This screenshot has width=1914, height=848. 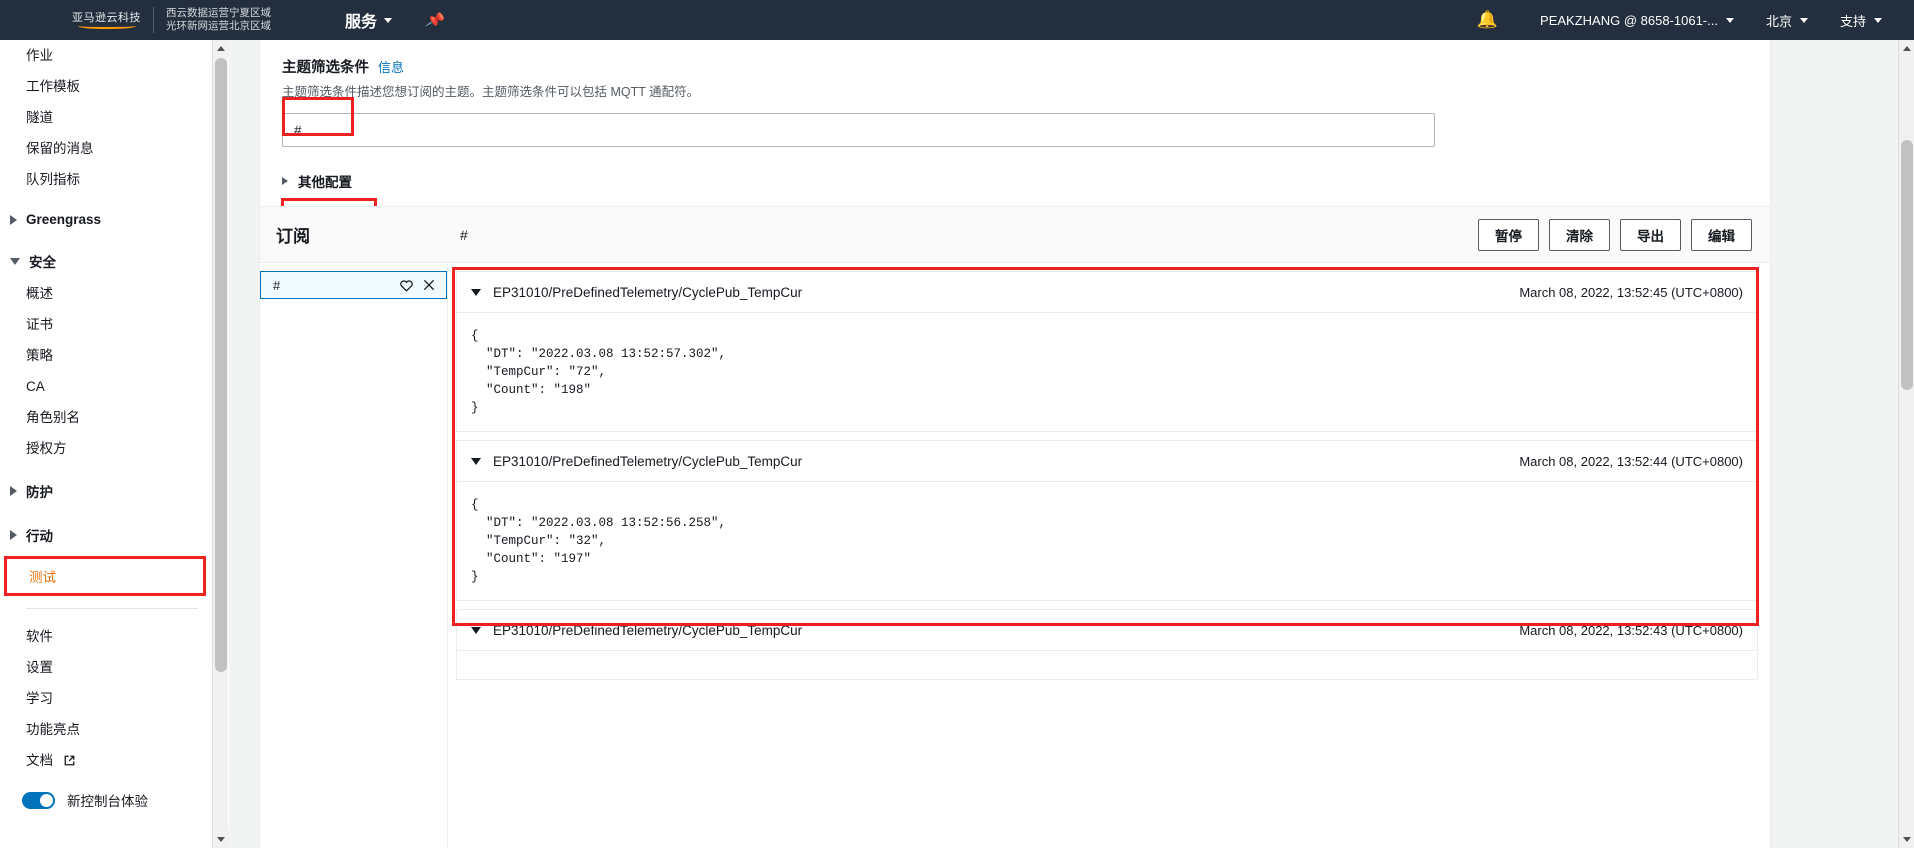 What do you see at coordinates (1631, 461) in the screenshot?
I see `message-timestamp: March 08, 2022, 13:52:44 (UTC+0800)` at bounding box center [1631, 461].